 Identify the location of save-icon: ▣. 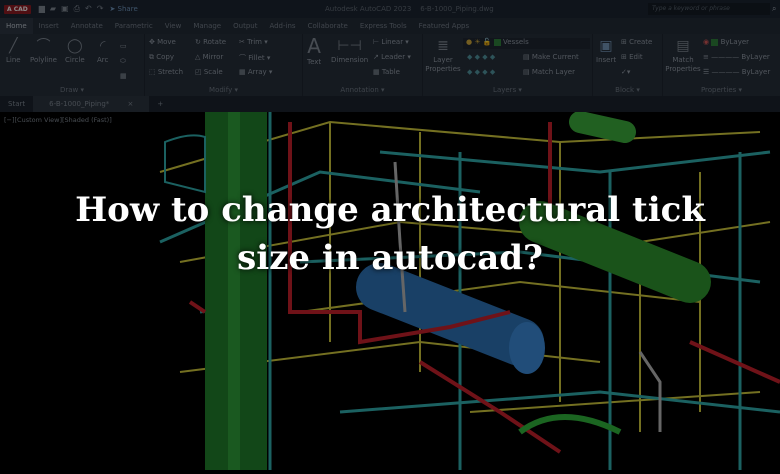
(65, 9).